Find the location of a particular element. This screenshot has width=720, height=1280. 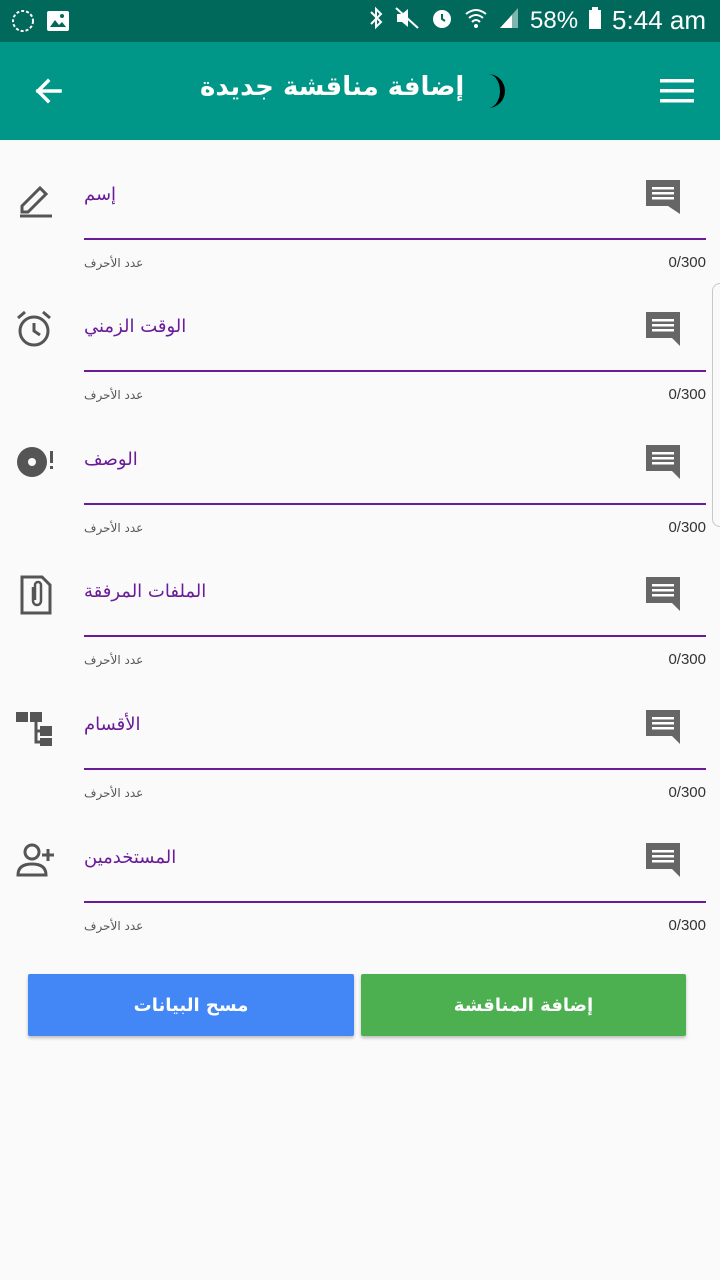

signal-icon is located at coordinates (509, 20).